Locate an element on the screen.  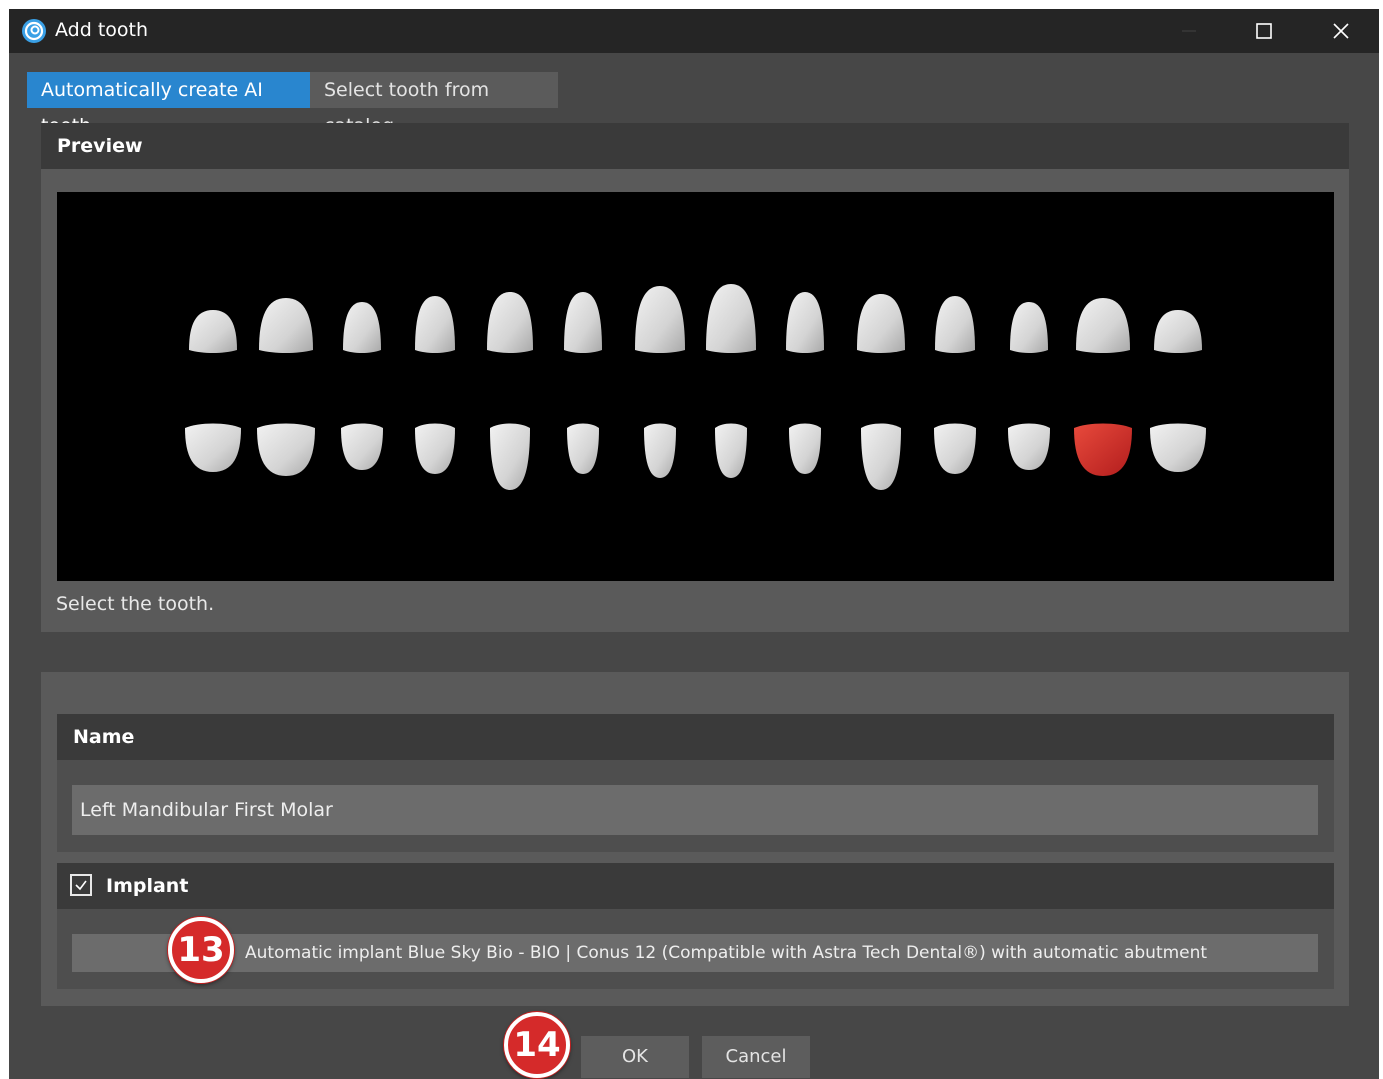
implant-label: Implant is located at coordinates (147, 886).